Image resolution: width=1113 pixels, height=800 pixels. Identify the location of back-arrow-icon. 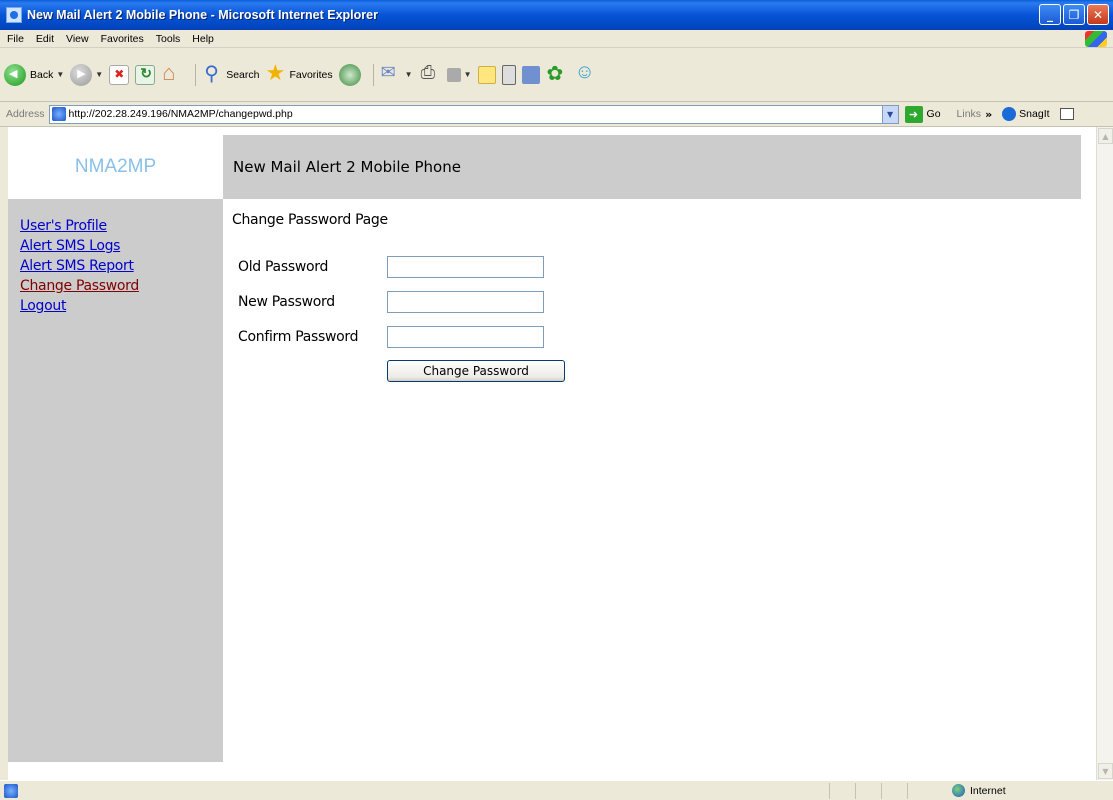
(15, 74).